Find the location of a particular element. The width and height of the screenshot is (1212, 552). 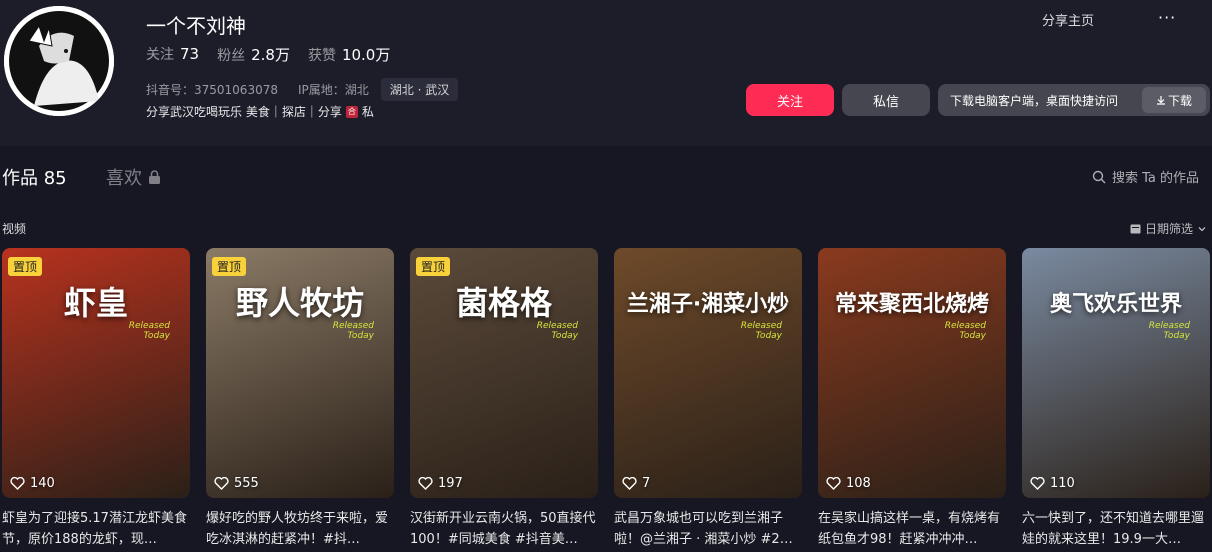

like-count: 7 is located at coordinates (646, 483).